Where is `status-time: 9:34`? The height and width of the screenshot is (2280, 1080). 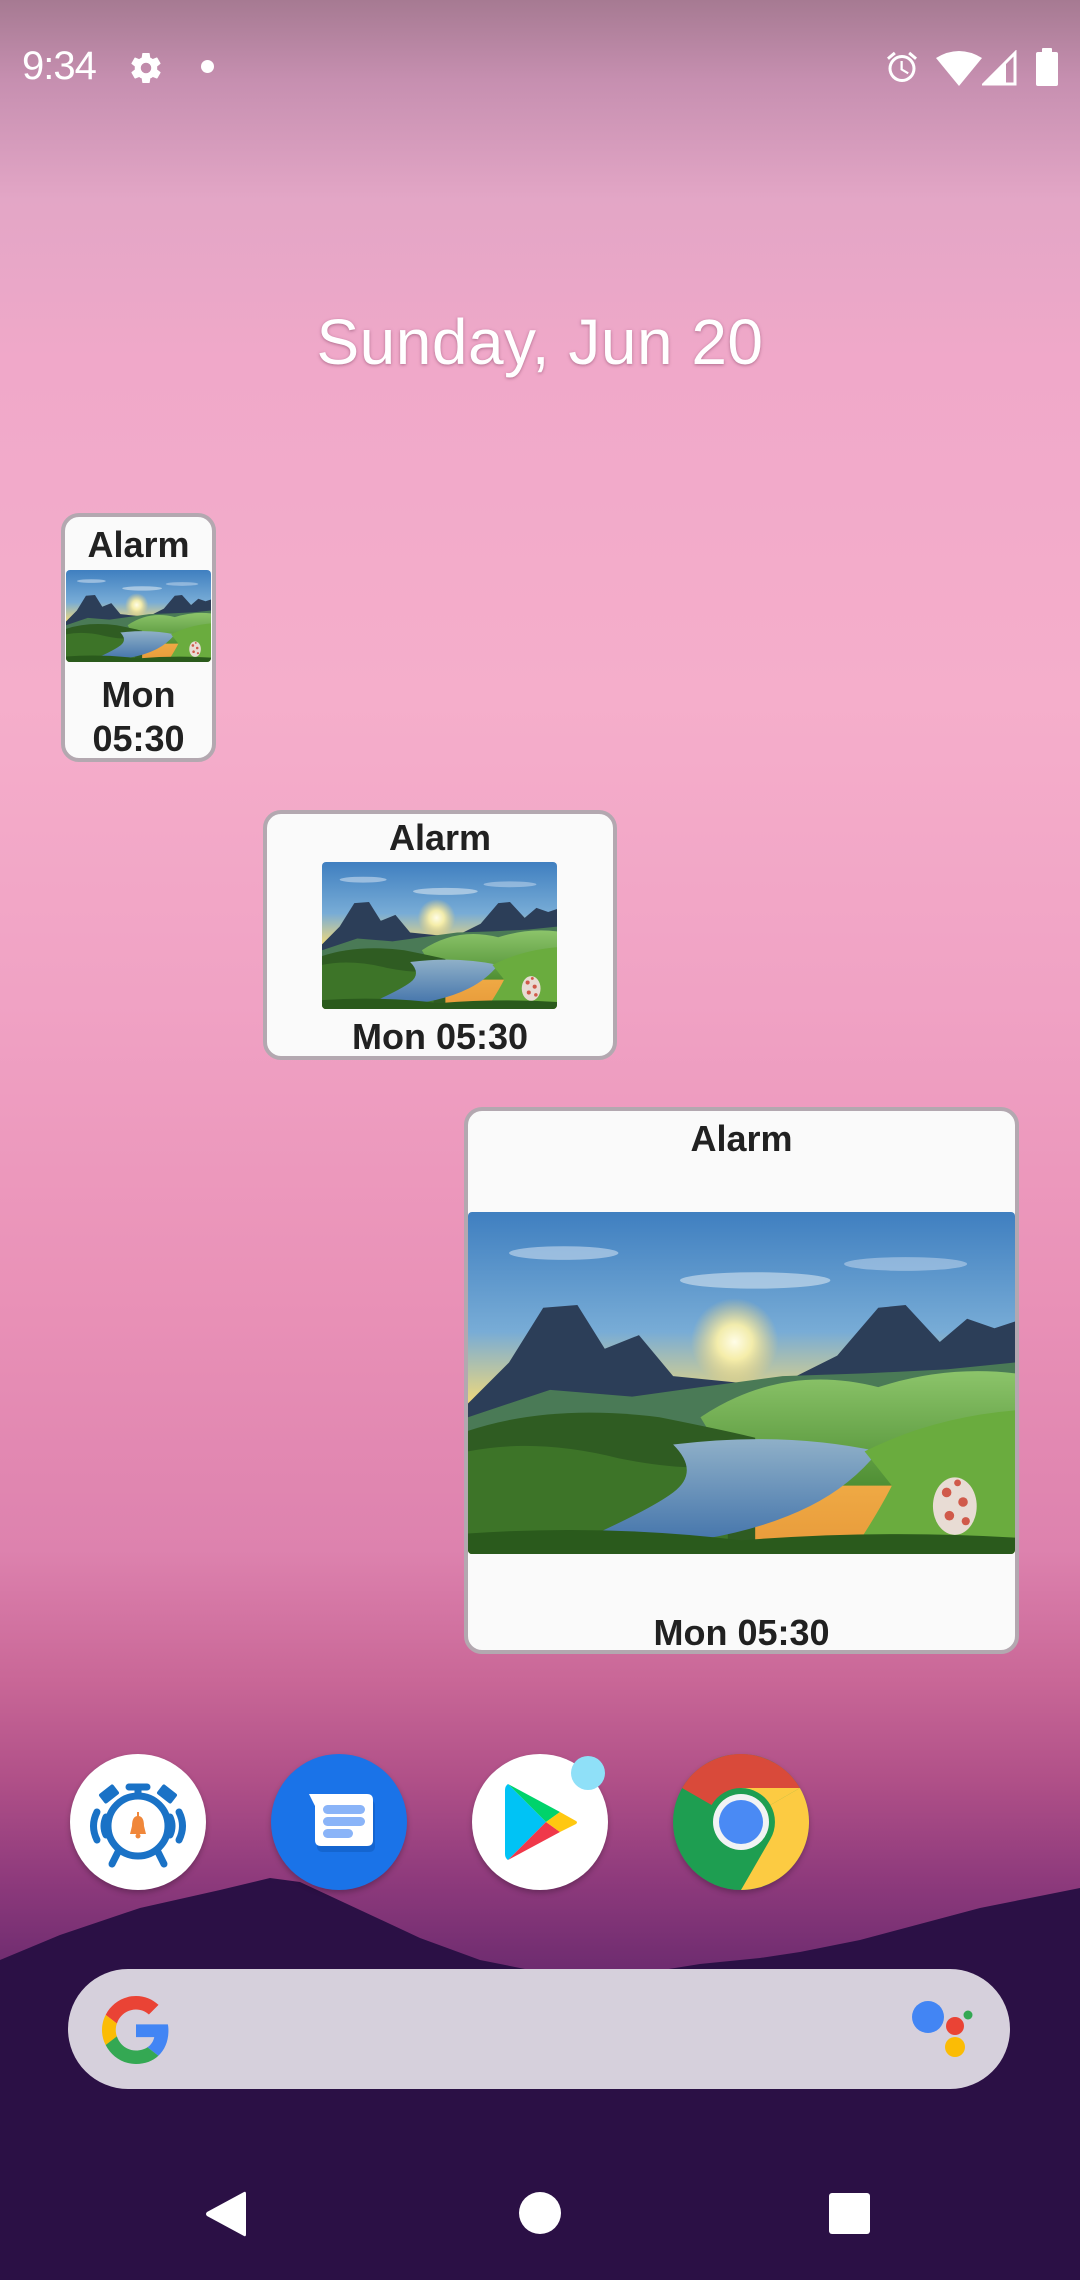
status-time: 9:34 is located at coordinates (59, 66).